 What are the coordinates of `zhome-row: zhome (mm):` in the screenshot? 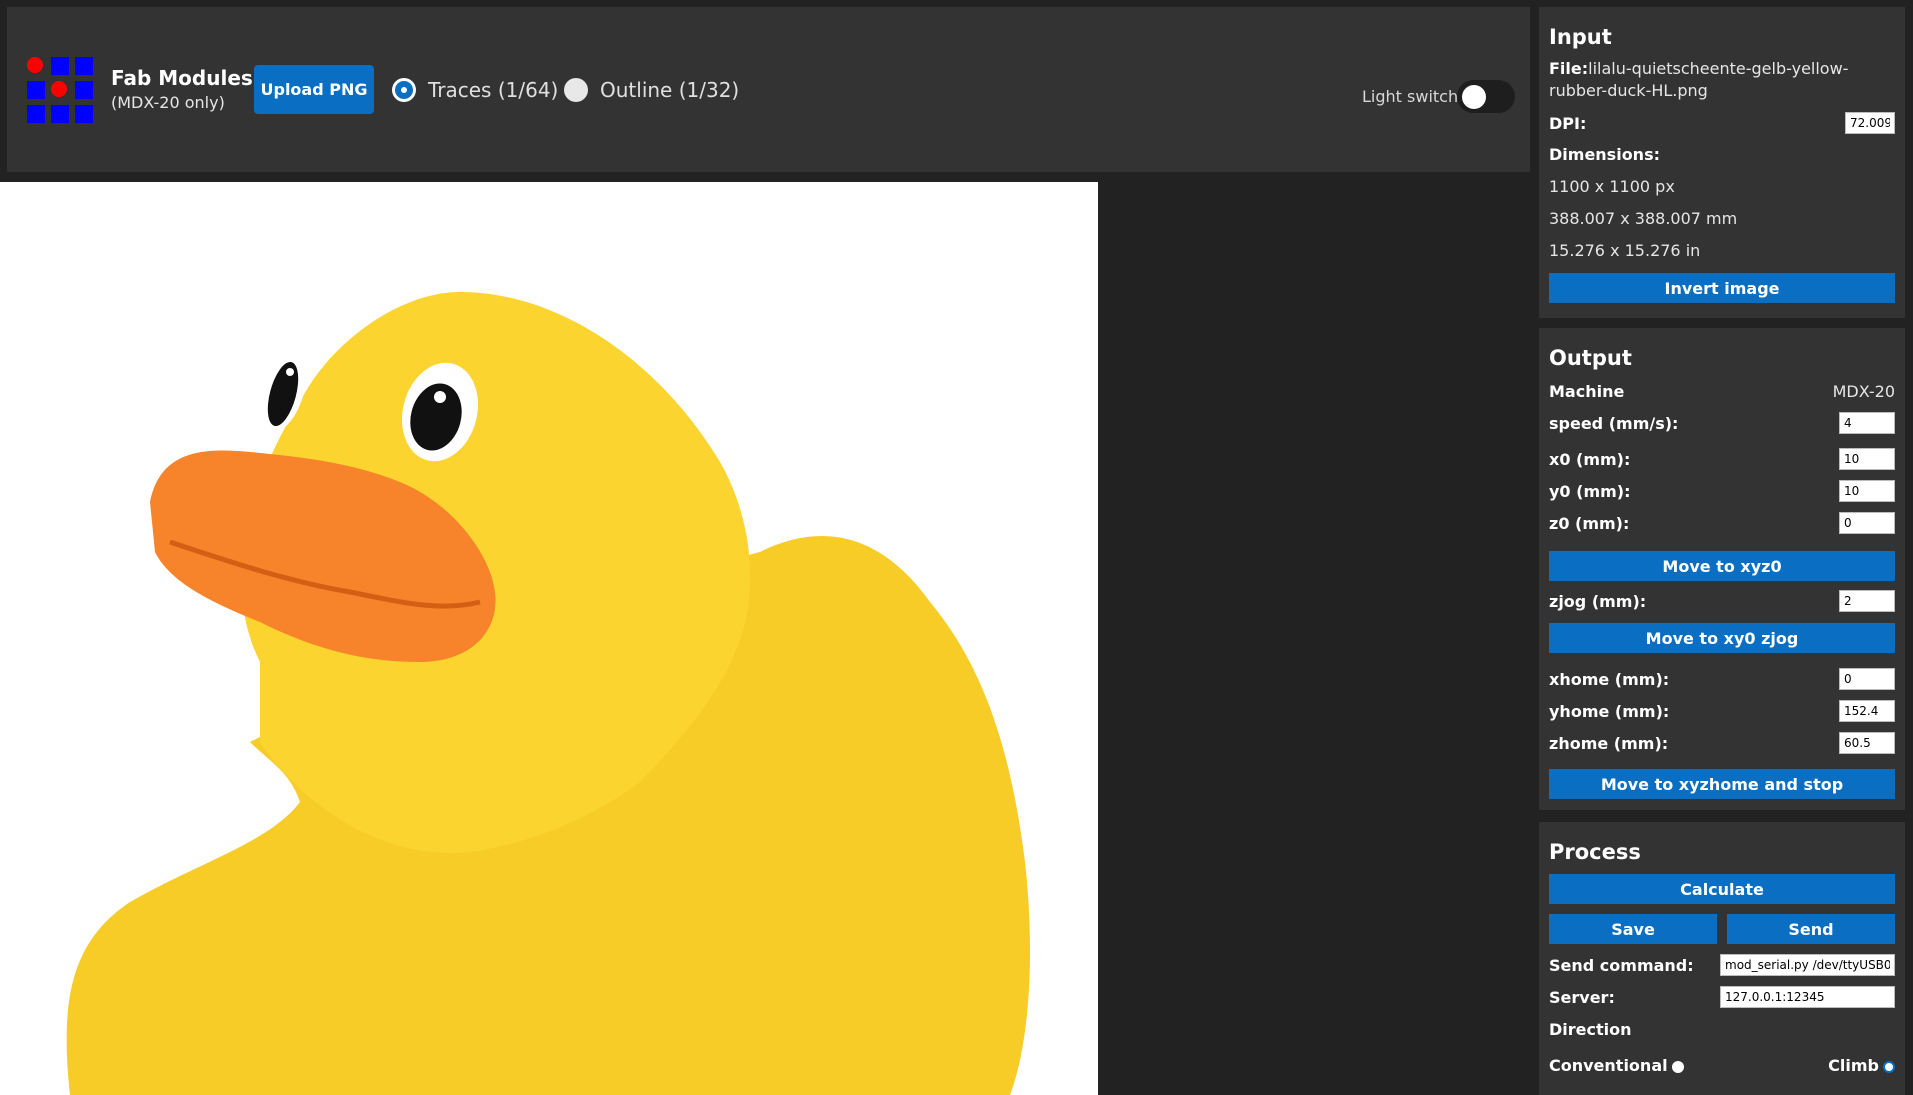 It's located at (1722, 743).